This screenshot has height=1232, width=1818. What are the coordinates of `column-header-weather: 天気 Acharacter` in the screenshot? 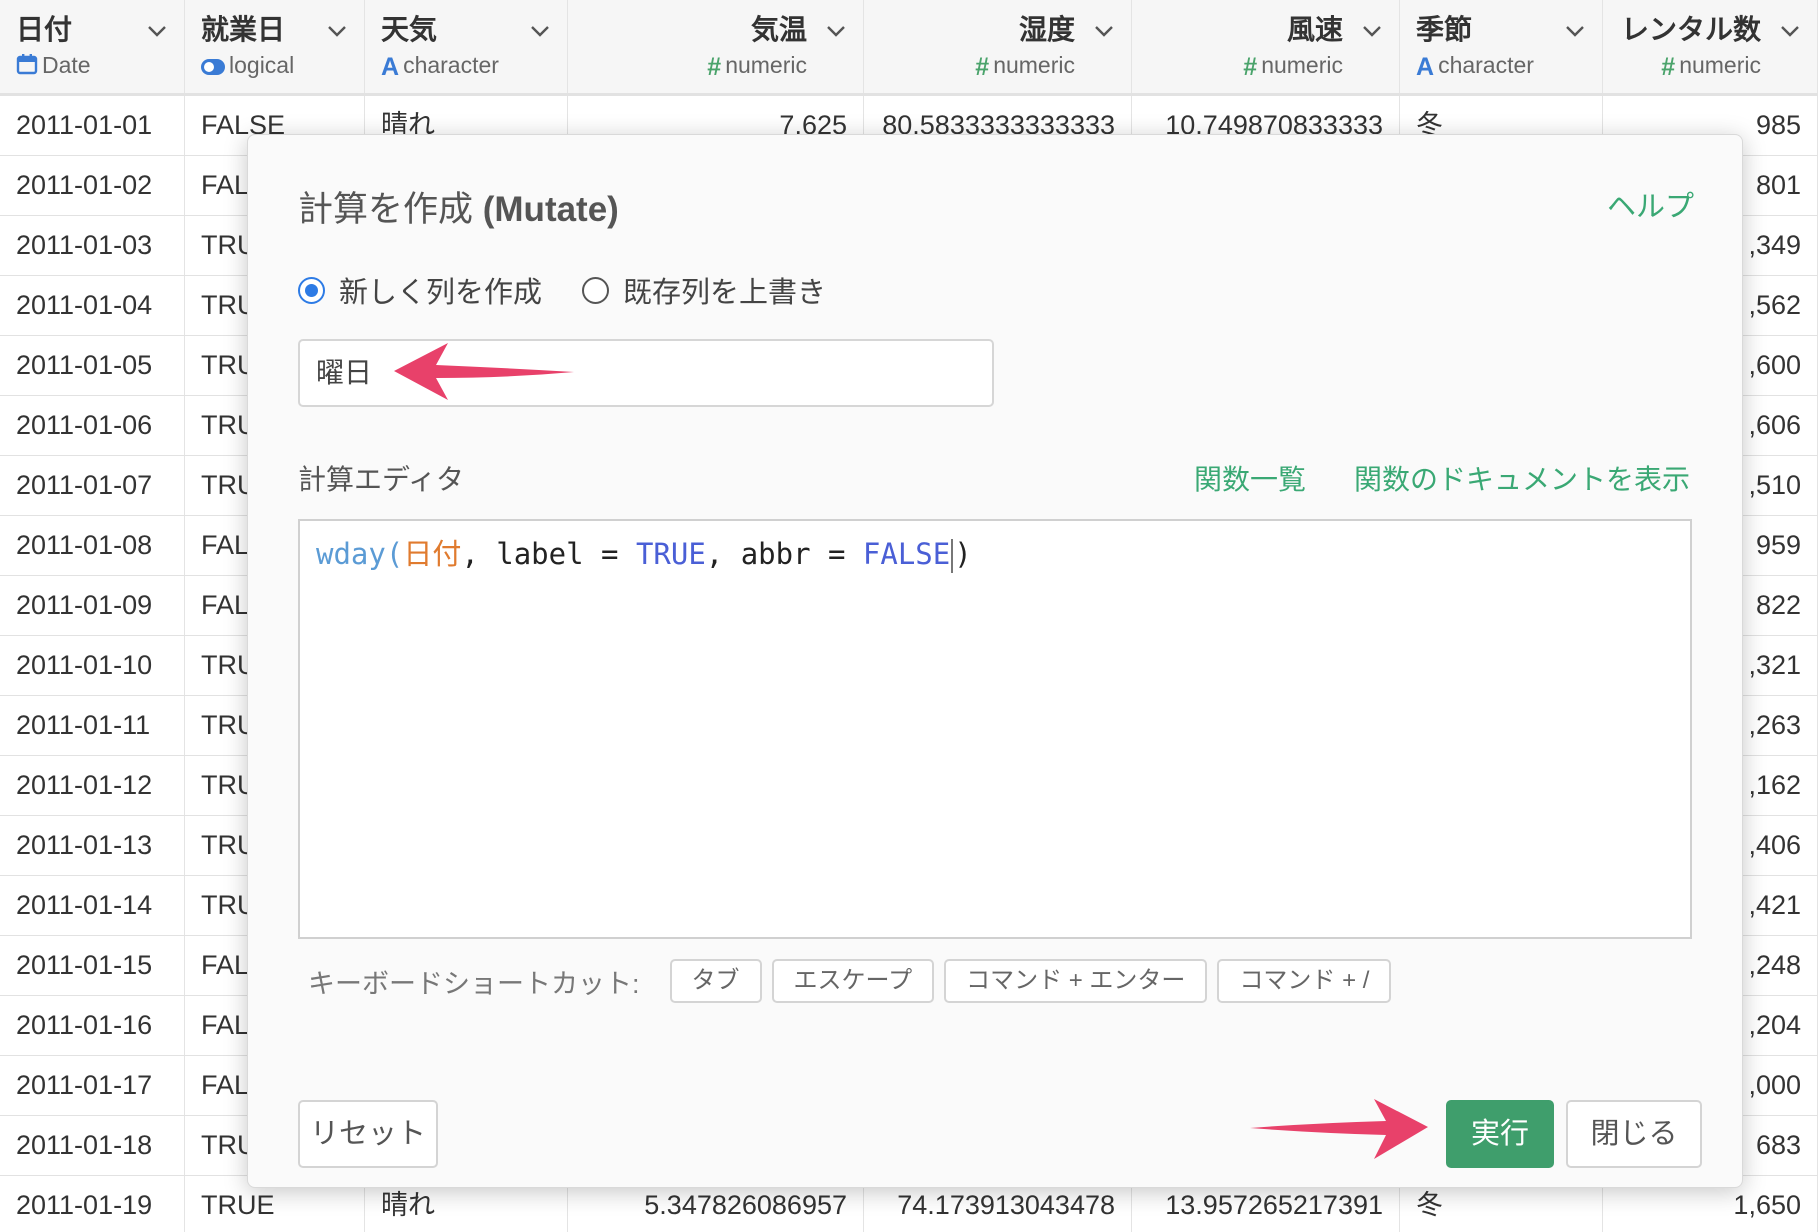 It's located at (466, 46).